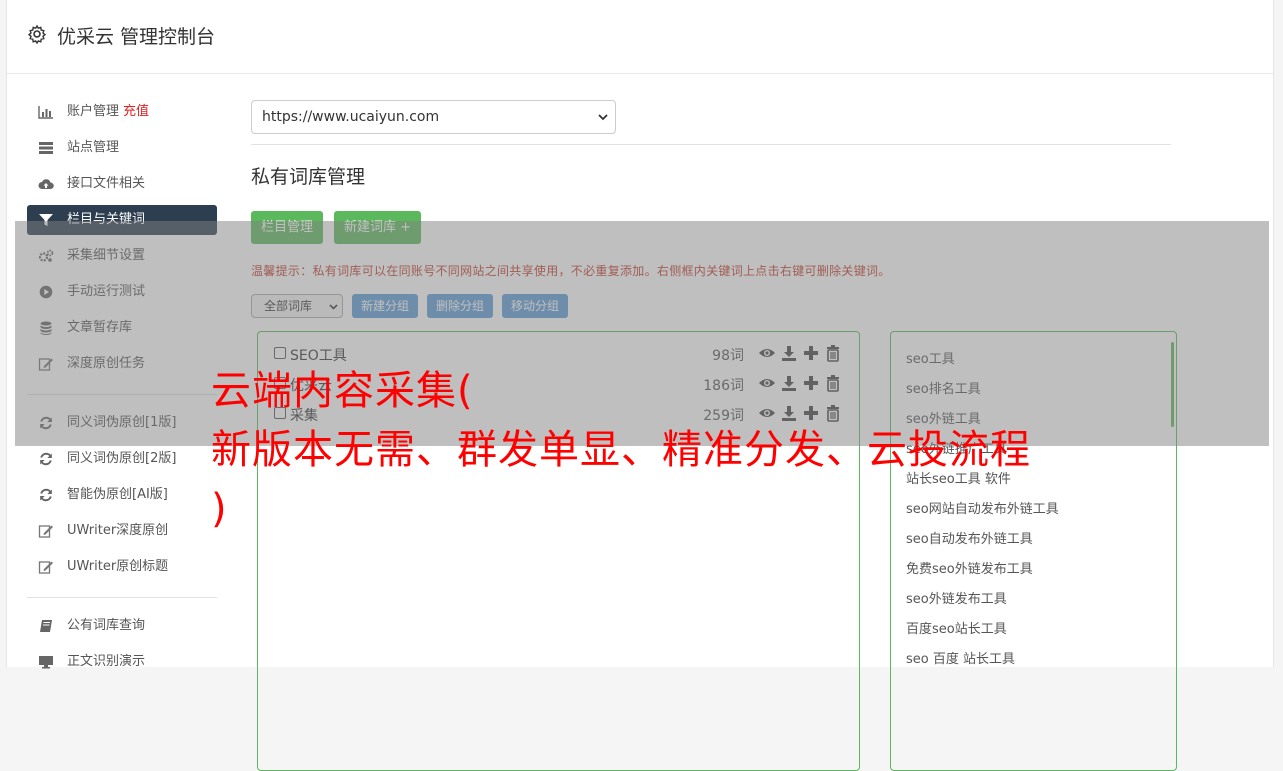  I want to click on site-select-value: https://www.ucaiyun.com, so click(351, 117).